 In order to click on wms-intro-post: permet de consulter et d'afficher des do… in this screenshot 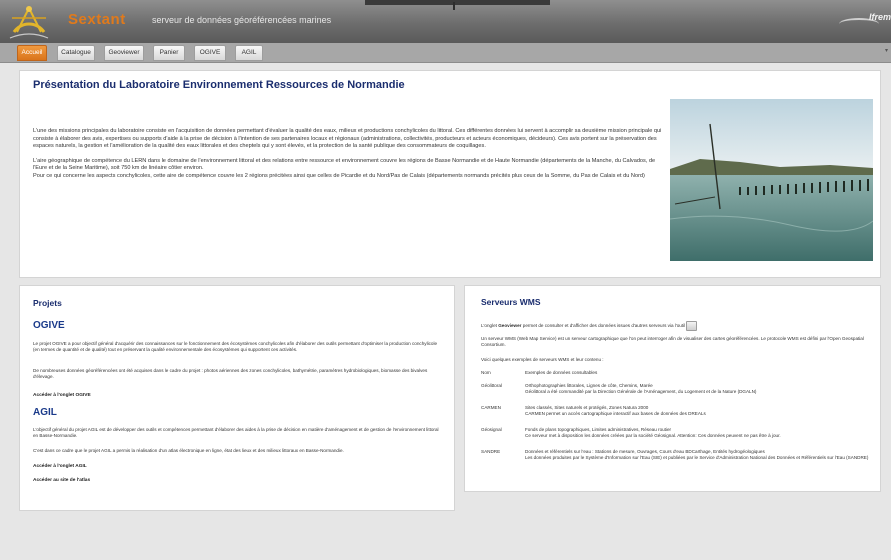, I will do `click(604, 326)`.